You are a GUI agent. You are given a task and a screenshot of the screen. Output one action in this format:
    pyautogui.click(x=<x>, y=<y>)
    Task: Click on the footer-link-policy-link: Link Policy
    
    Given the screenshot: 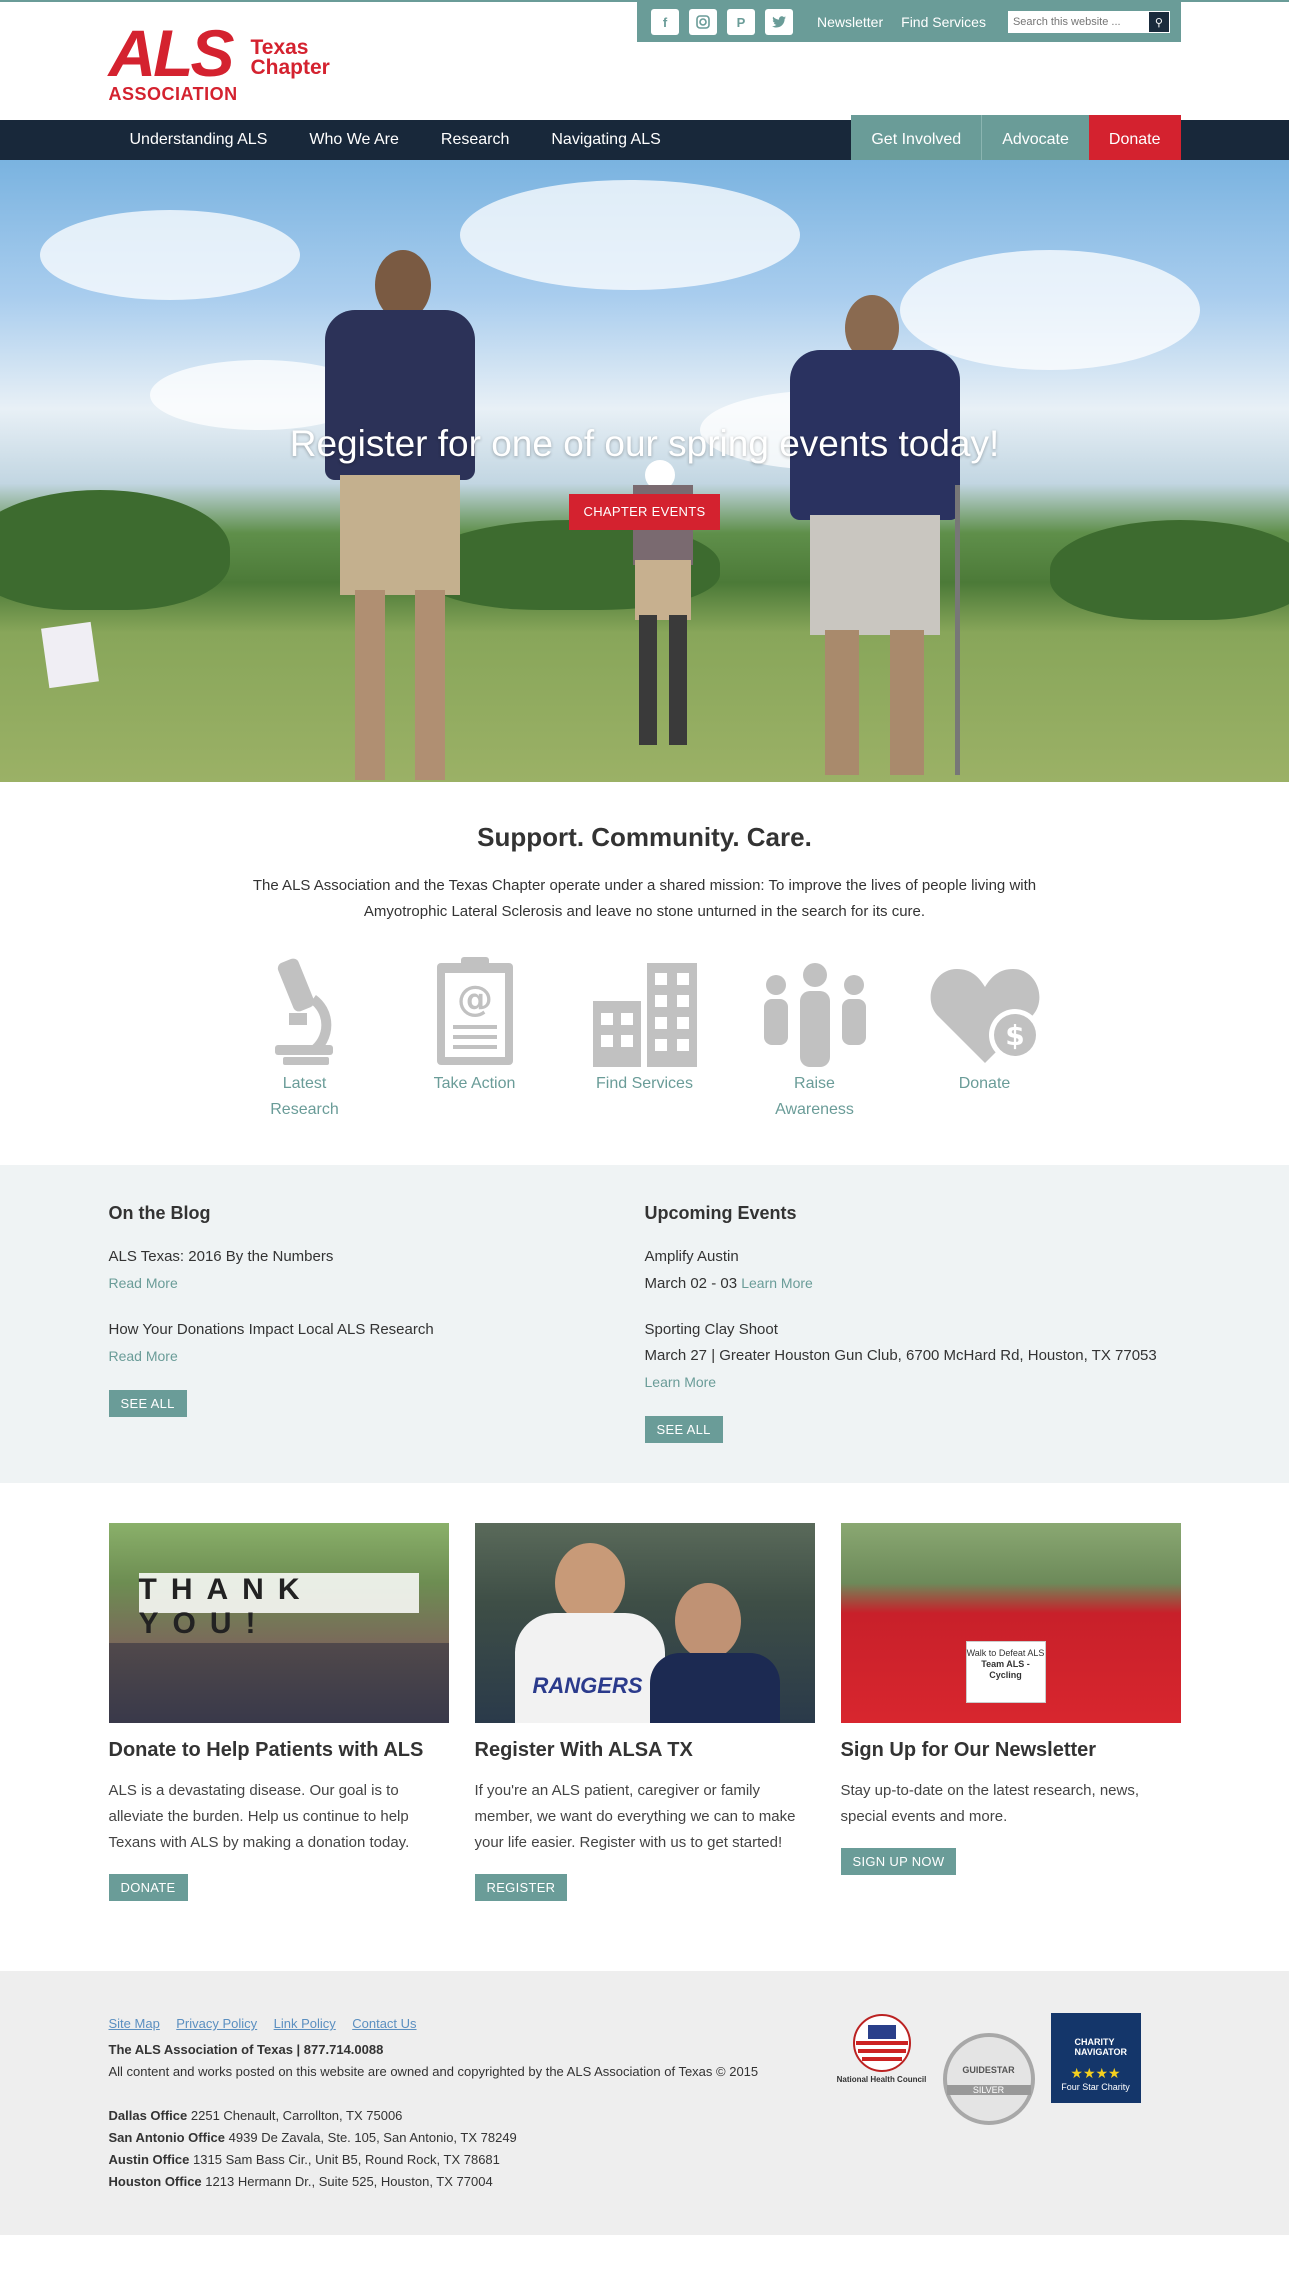 What is the action you would take?
    pyautogui.click(x=305, y=2023)
    